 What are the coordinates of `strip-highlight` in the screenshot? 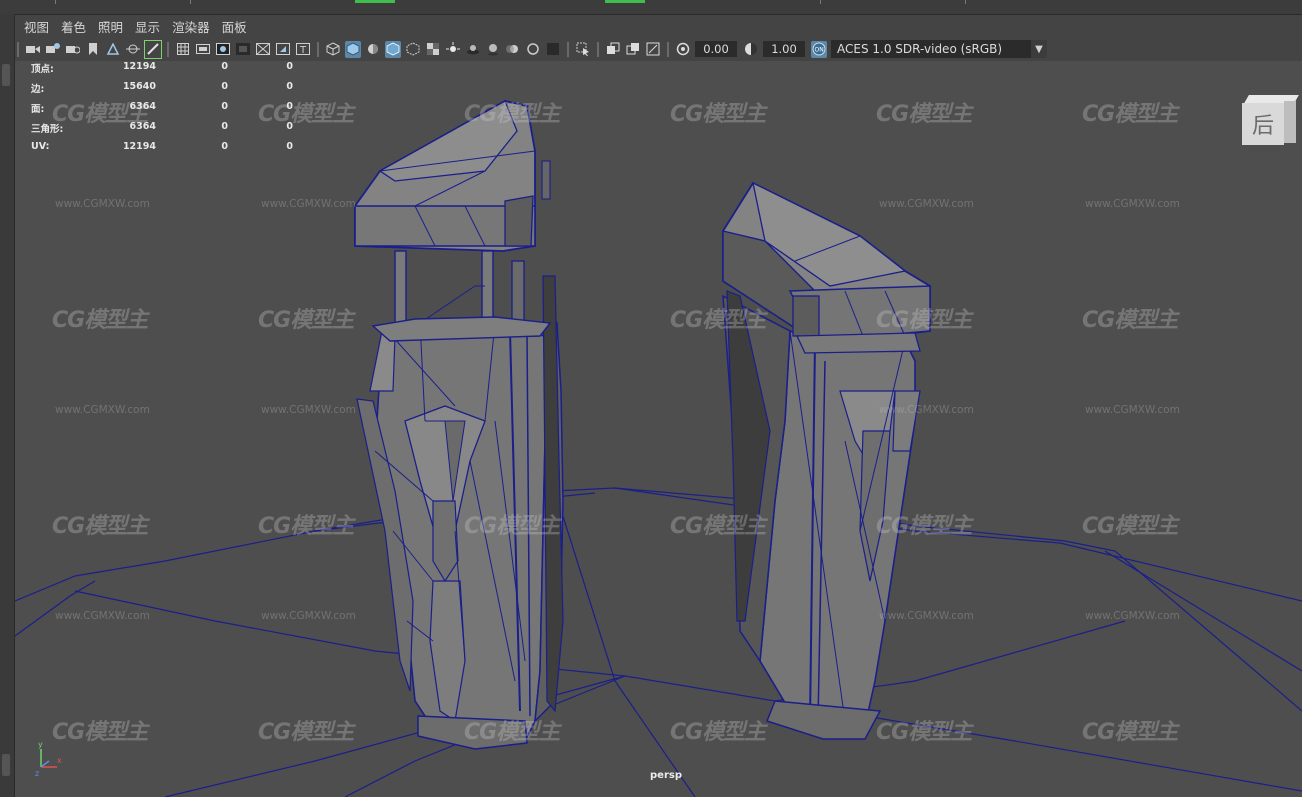 It's located at (625, 1).